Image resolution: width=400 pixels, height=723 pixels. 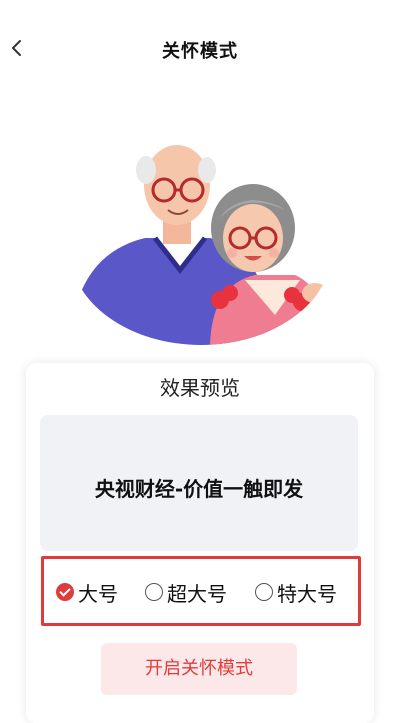 I want to click on option-label: 特大号, so click(x=307, y=593).